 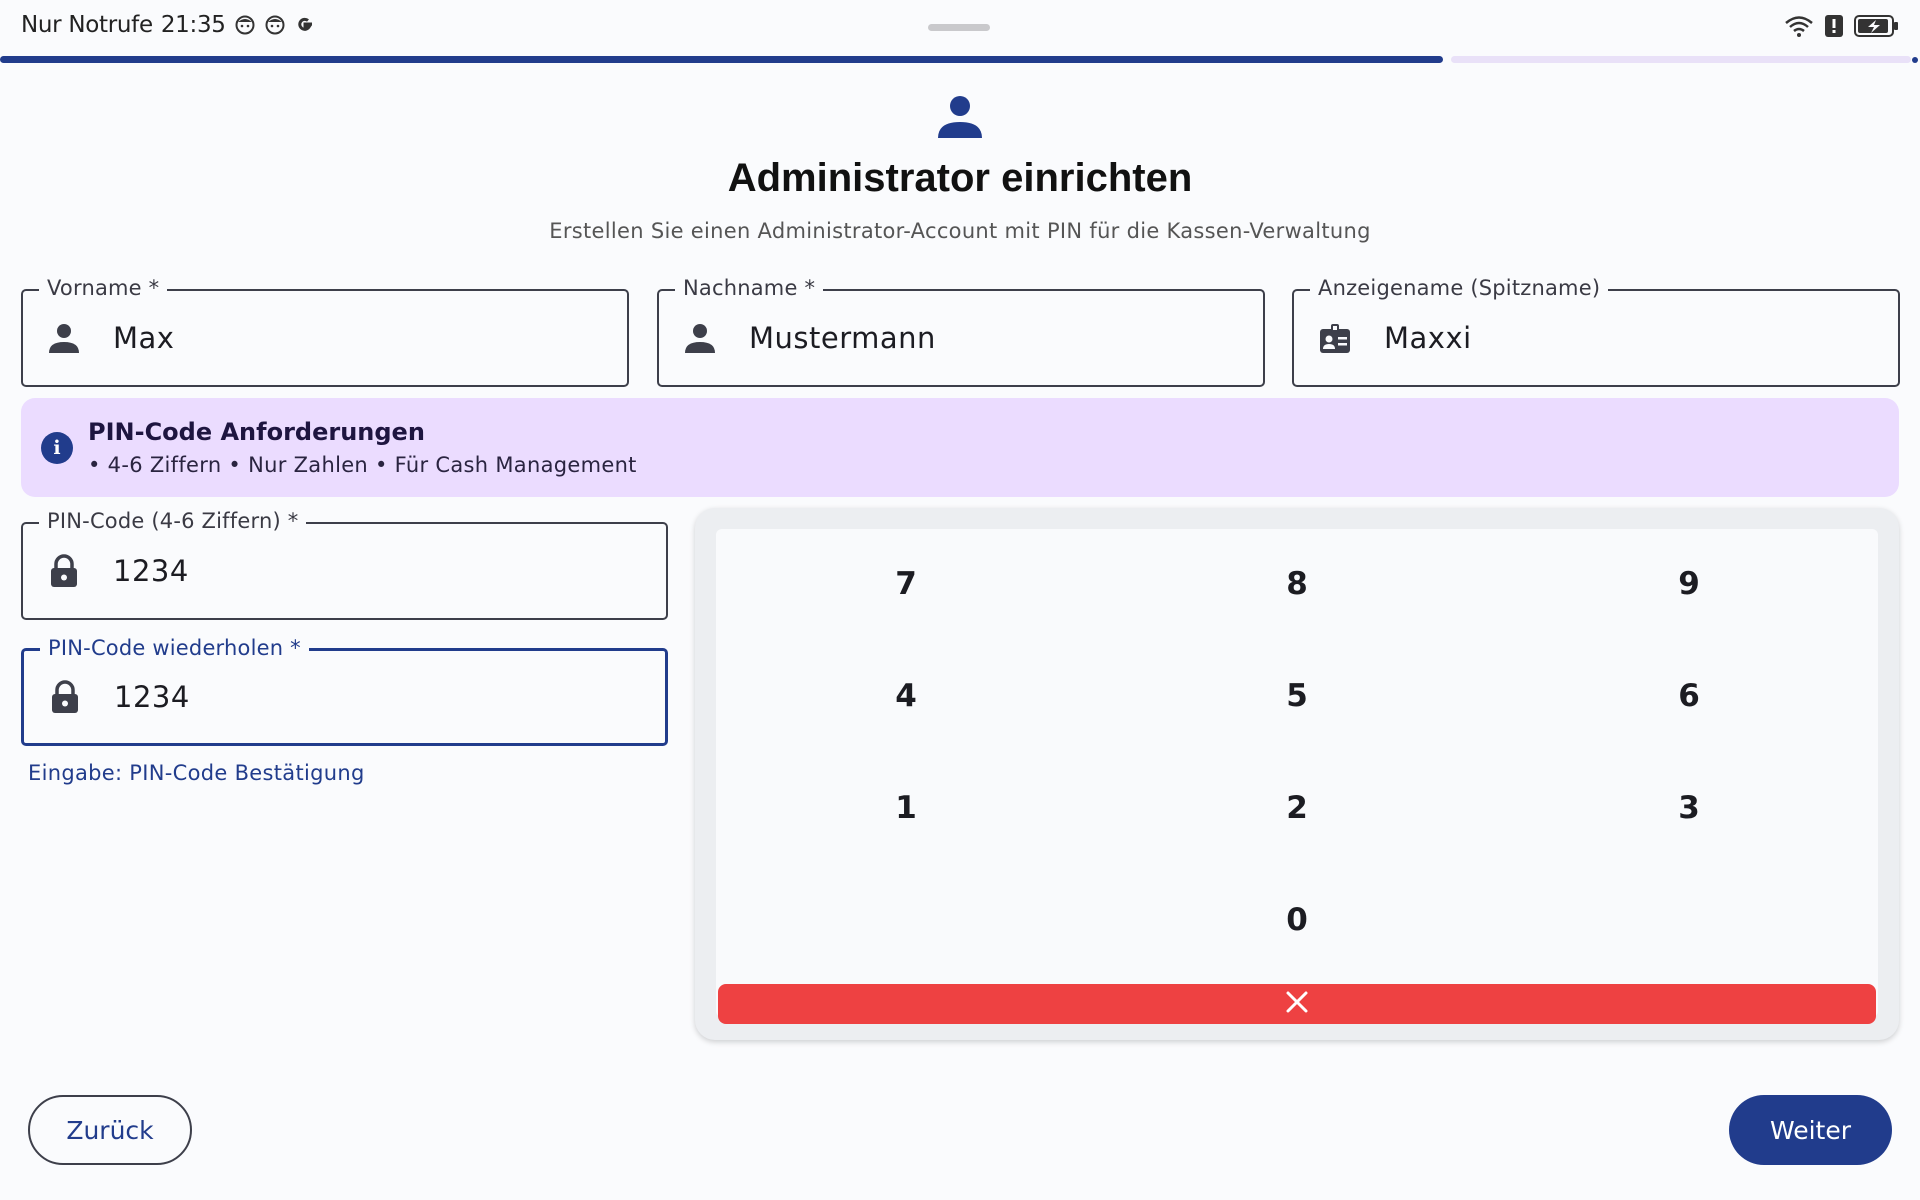 I want to click on first-name-value: Max, so click(x=144, y=338).